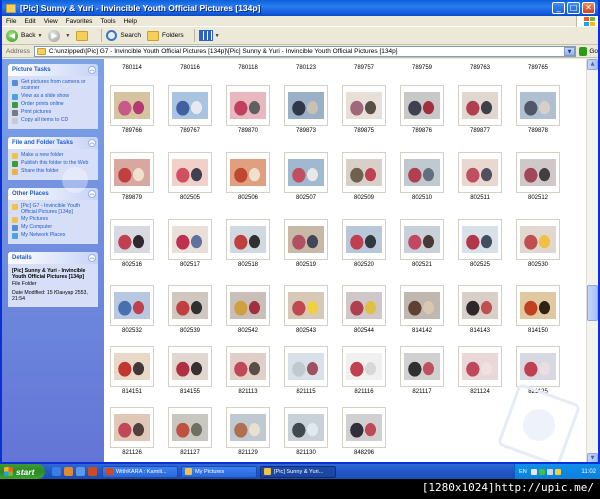 The image size is (600, 499). I want to click on thumbnail-item: 814150, so click(538, 309).